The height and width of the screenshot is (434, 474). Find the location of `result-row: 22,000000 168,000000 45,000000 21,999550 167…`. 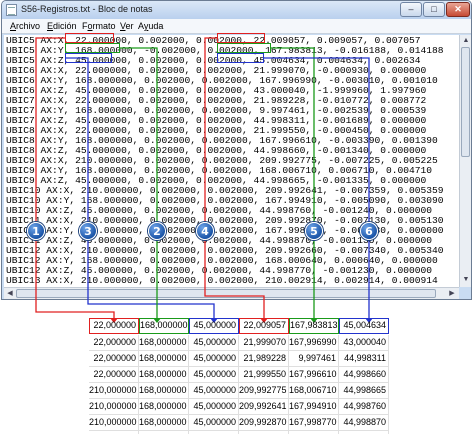

result-row: 22,000000 168,000000 45,000000 21,999550 167… is located at coordinates (239, 375).